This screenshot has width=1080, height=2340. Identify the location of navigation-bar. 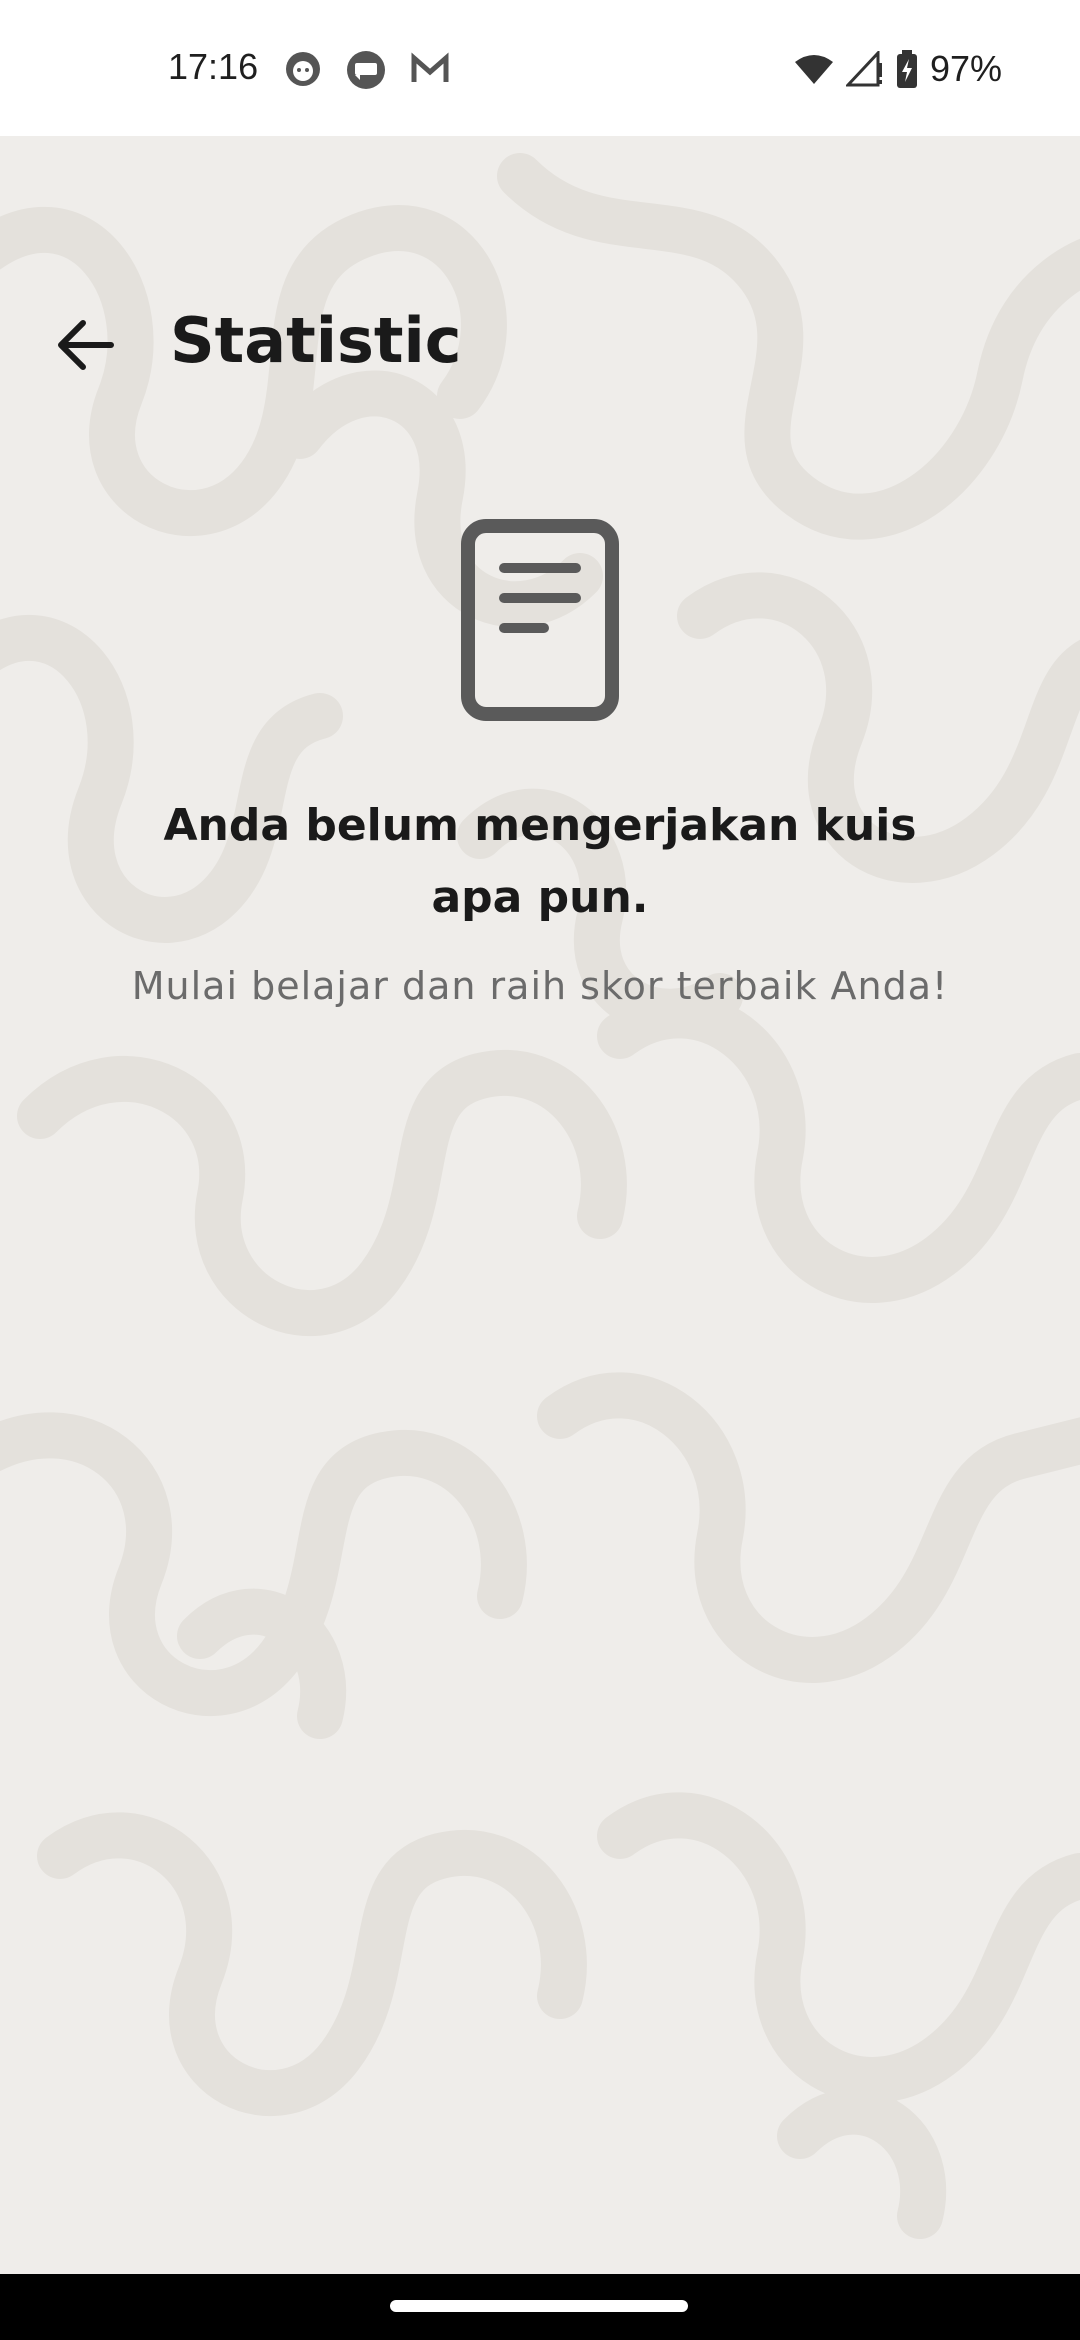
(540, 2307).